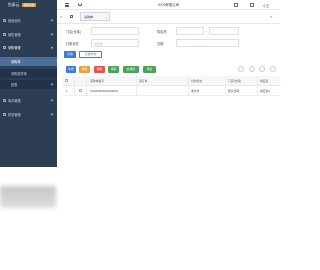 The height and width of the screenshot is (270, 320). I want to click on payment-status-select: 请选择, so click(115, 43).